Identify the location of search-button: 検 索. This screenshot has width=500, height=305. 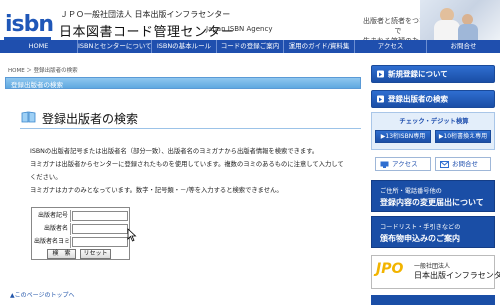
(61, 254).